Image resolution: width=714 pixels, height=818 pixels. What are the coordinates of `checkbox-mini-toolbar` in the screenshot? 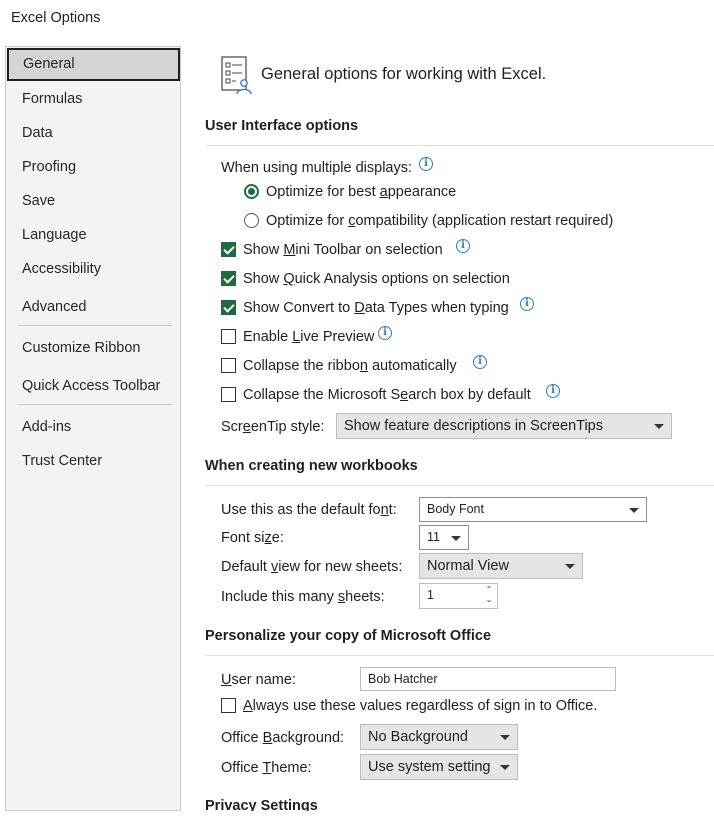 It's located at (228, 249).